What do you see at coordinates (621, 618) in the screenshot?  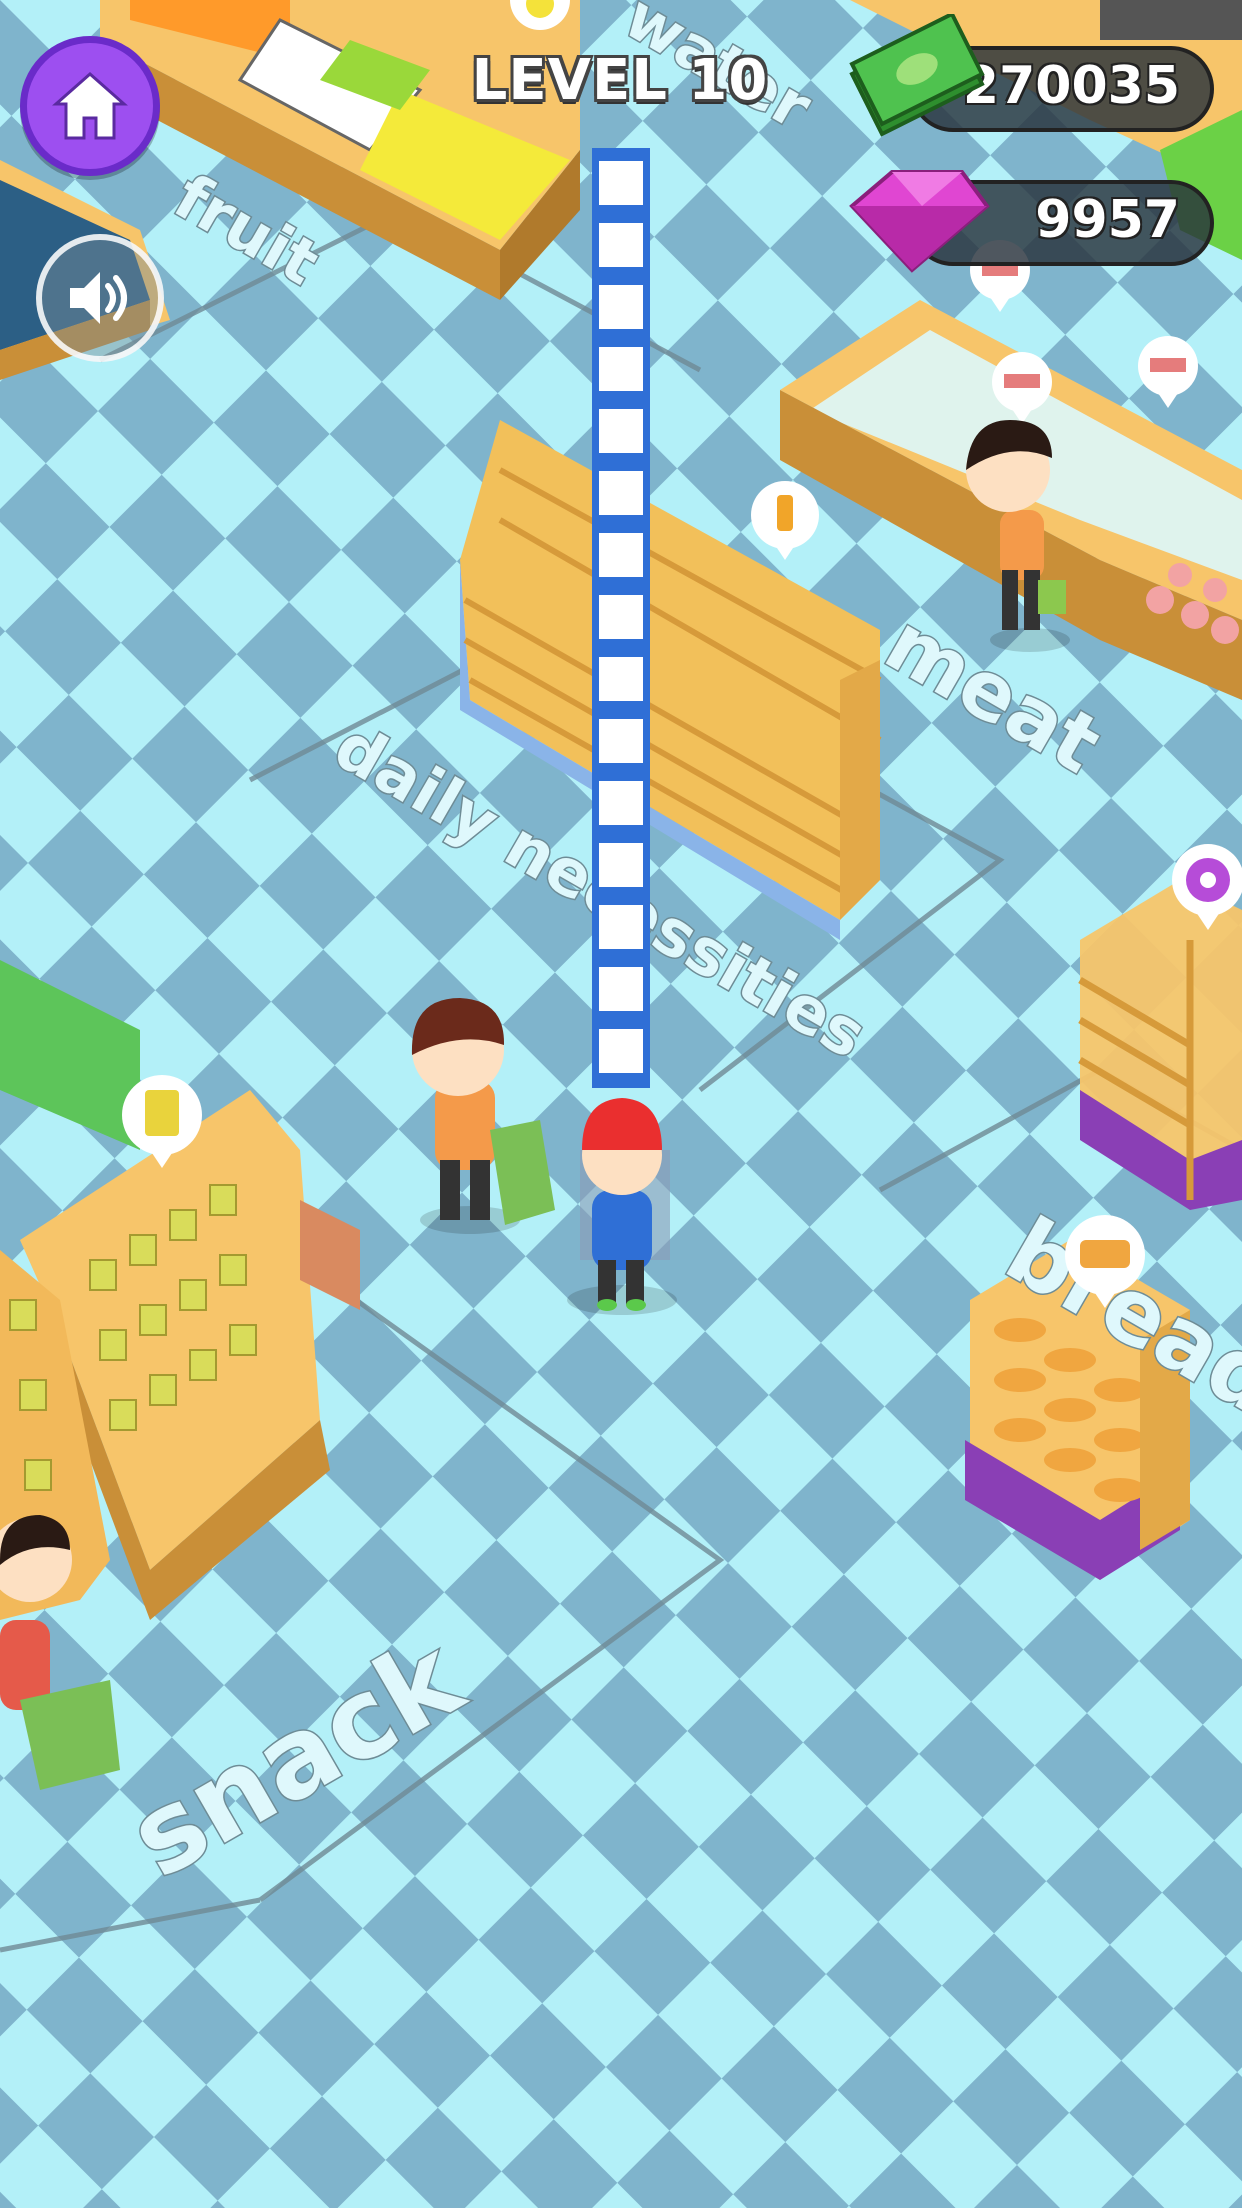 I see `player-stack` at bounding box center [621, 618].